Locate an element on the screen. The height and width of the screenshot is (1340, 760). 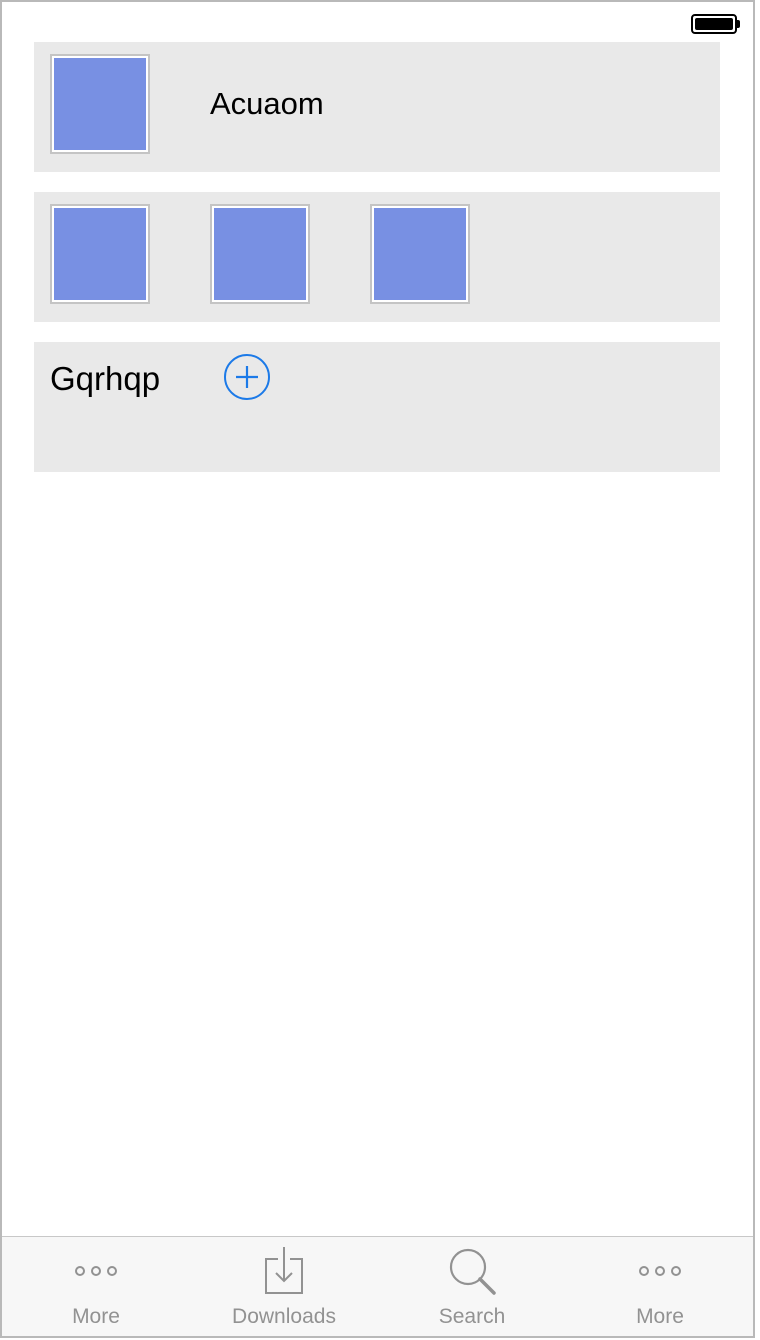
tab-search: Search is located at coordinates (472, 1286).